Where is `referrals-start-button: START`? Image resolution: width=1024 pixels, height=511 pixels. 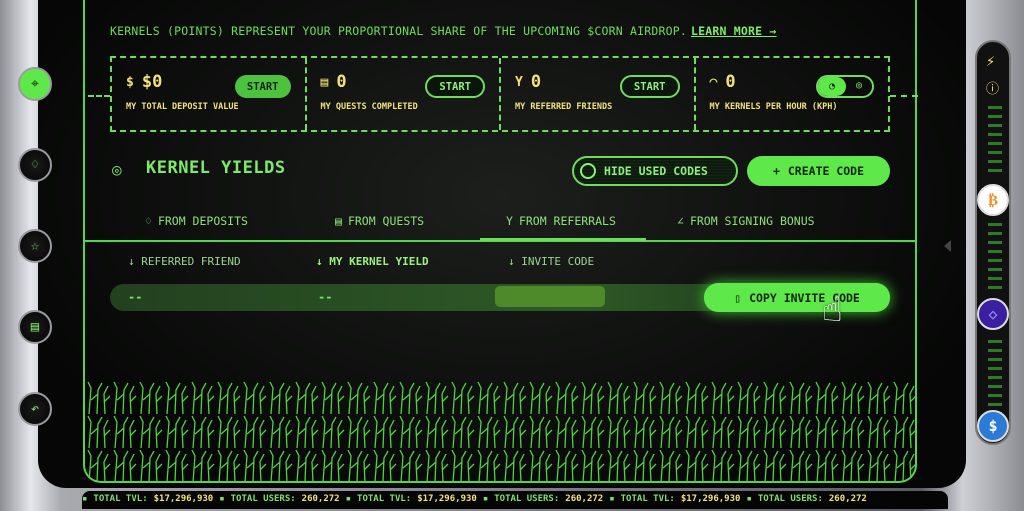
referrals-start-button: START is located at coordinates (649, 86).